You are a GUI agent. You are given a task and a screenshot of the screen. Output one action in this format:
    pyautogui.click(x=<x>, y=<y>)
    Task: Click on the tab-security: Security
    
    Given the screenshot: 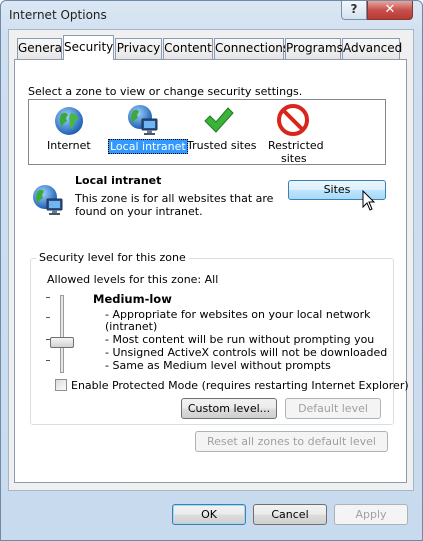 What is the action you would take?
    pyautogui.click(x=88, y=47)
    